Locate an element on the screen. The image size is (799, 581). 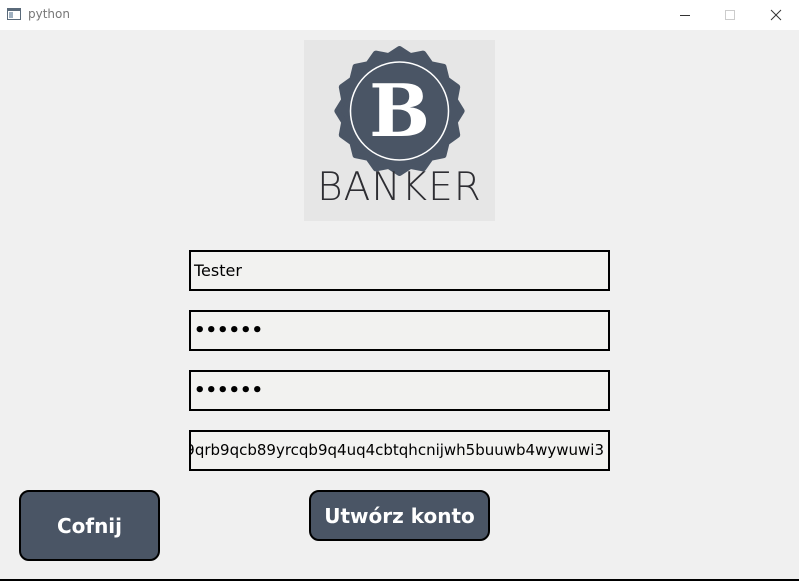
password-field: •••••• is located at coordinates (399, 330).